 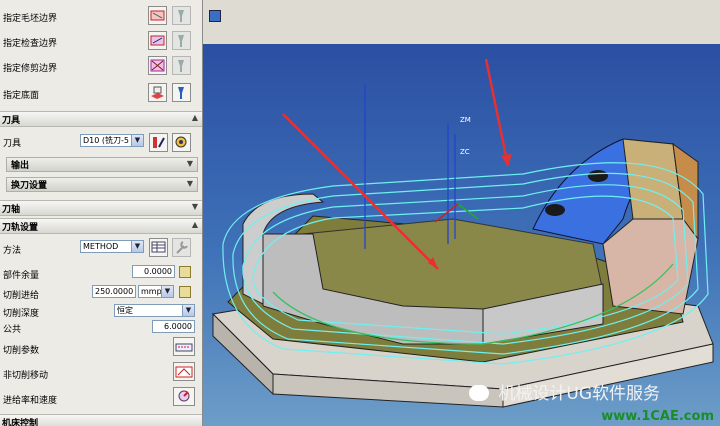 What do you see at coordinates (465, 152) in the screenshot?
I see `zc-axis-label: ZC` at bounding box center [465, 152].